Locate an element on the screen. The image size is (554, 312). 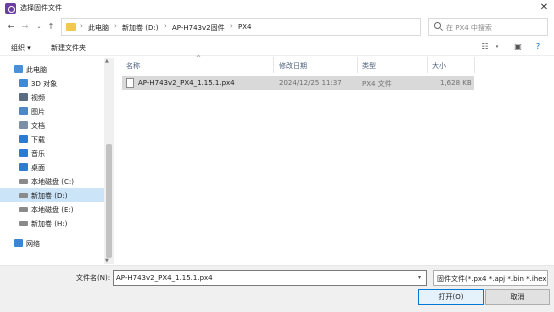
sidebar-item-drive-c: 本地磁盘 (C:) is located at coordinates (52, 181).